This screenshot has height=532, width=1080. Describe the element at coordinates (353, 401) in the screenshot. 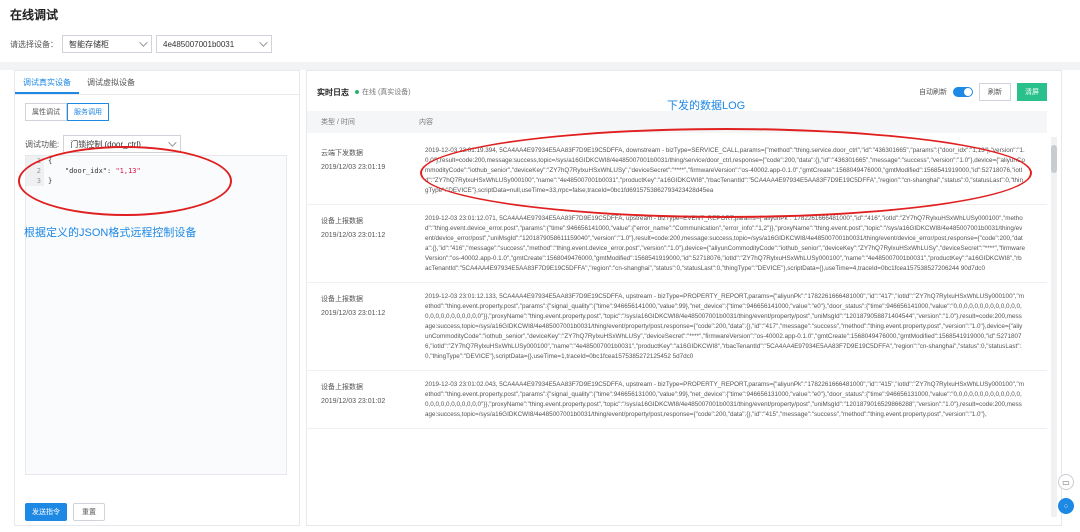

I see `row-time: 2019/12/03 23:01:02` at that location.